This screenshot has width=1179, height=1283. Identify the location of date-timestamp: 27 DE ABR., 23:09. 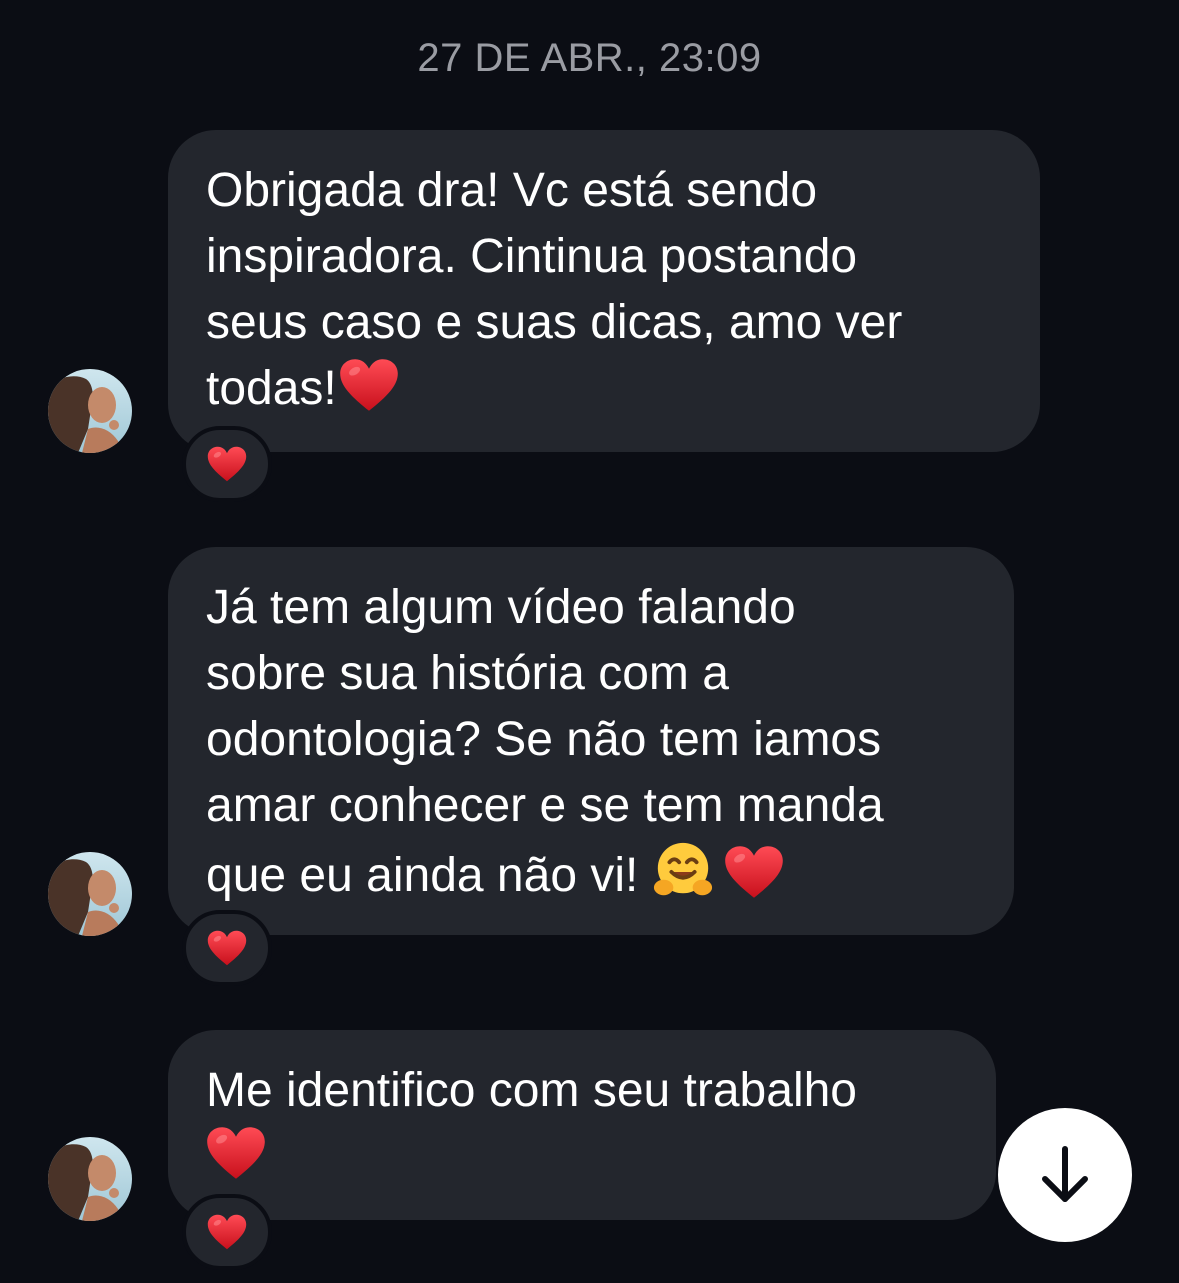
(589, 58).